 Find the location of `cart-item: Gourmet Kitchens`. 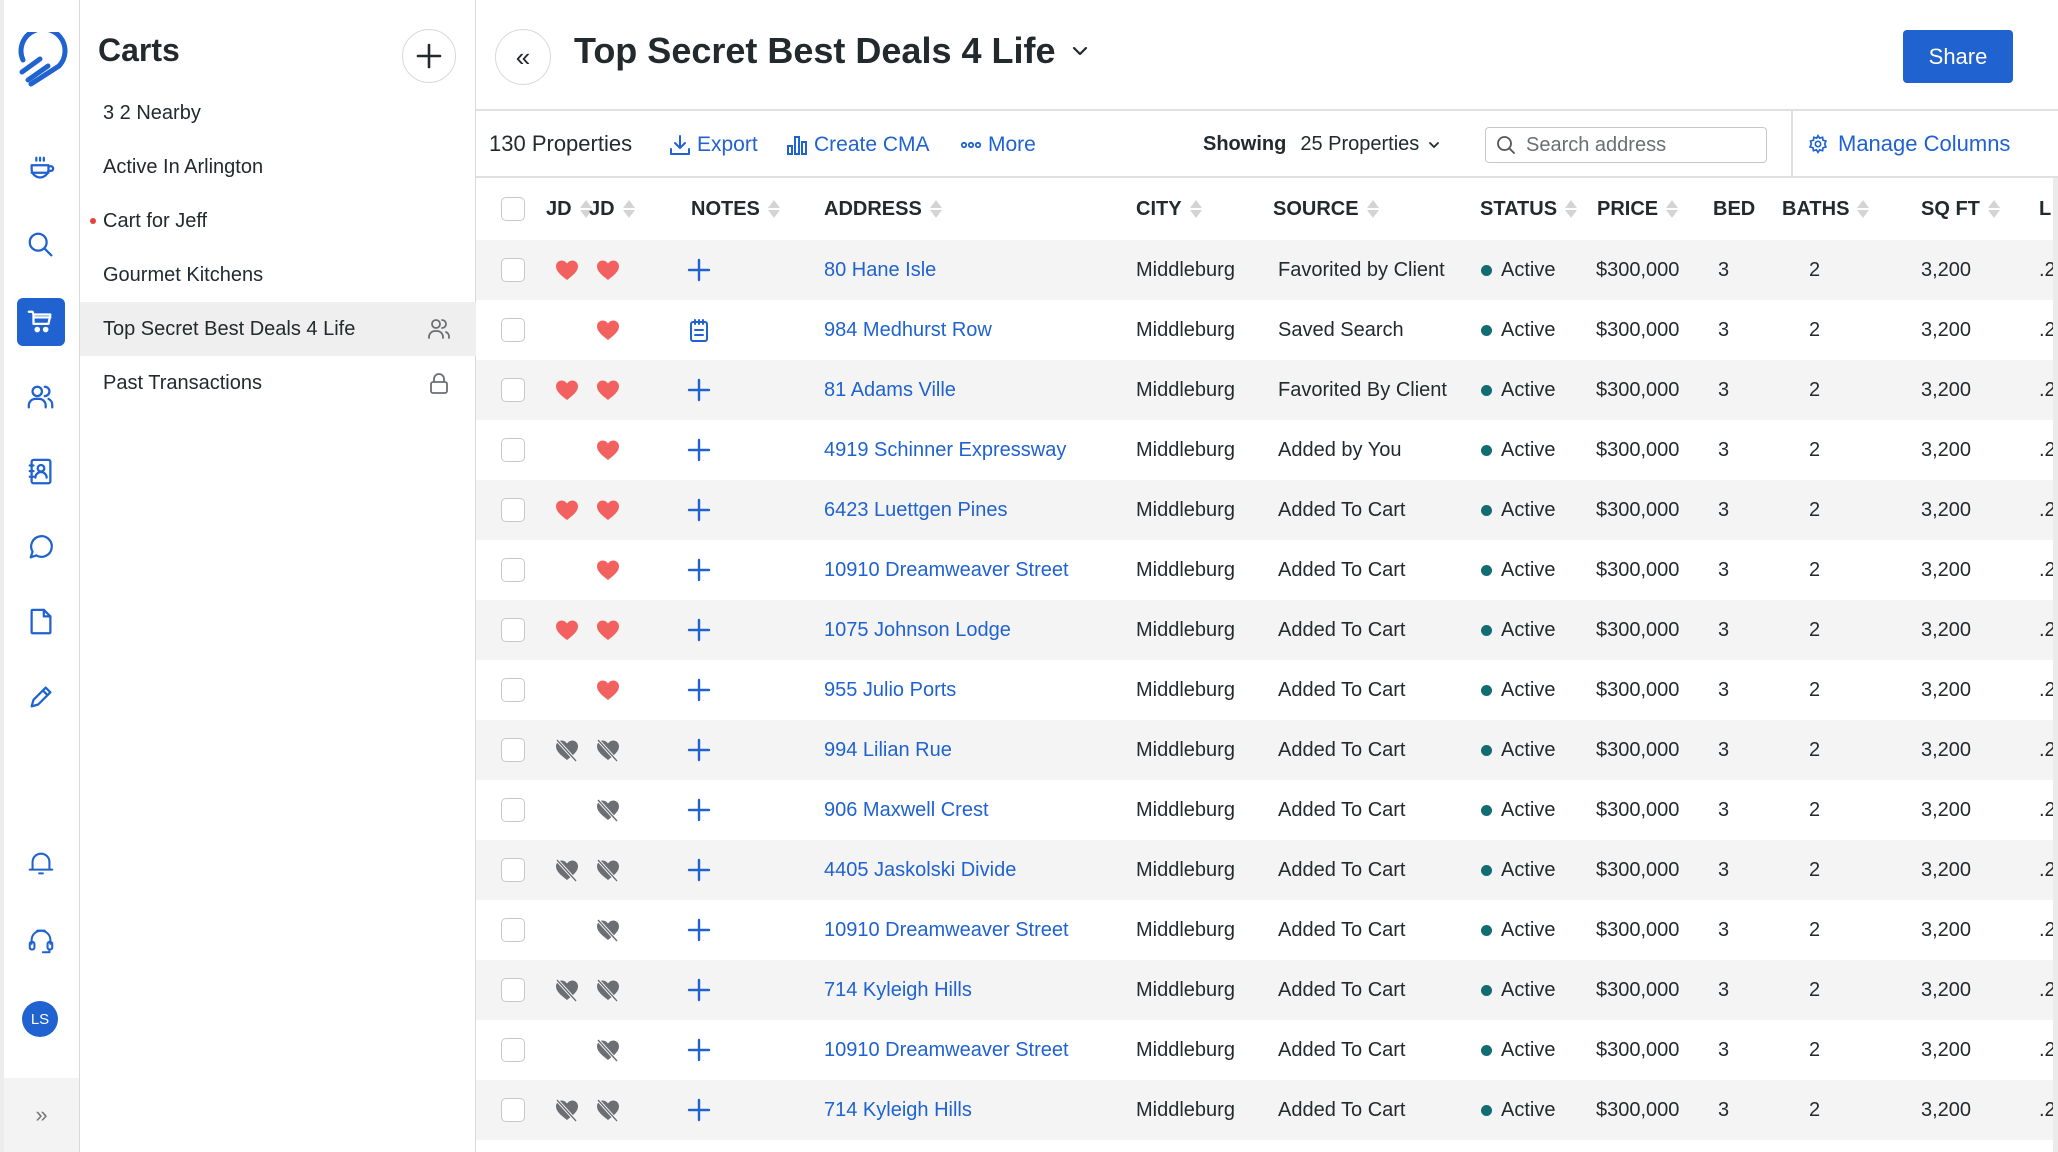

cart-item: Gourmet Kitchens is located at coordinates (278, 275).